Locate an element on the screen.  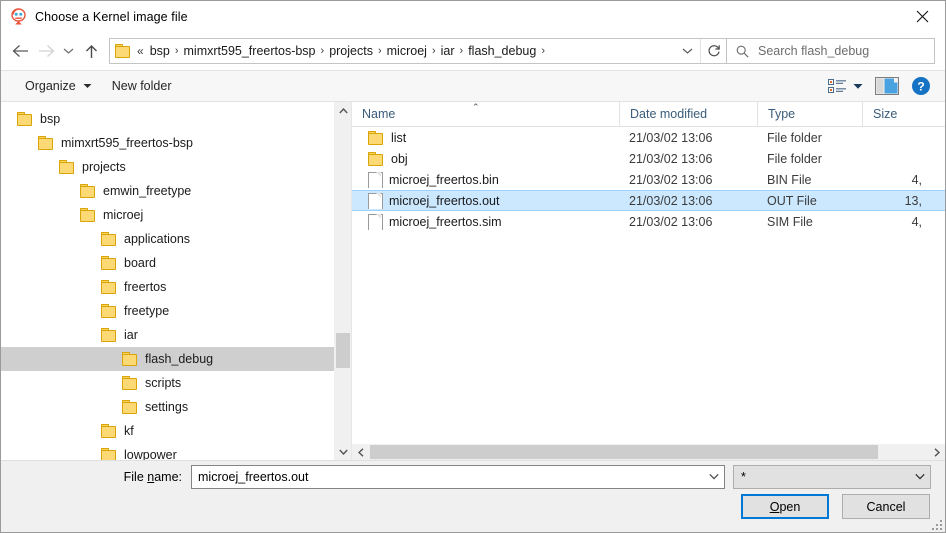
column-header-date-modified: Date modified is located at coordinates (688, 114).